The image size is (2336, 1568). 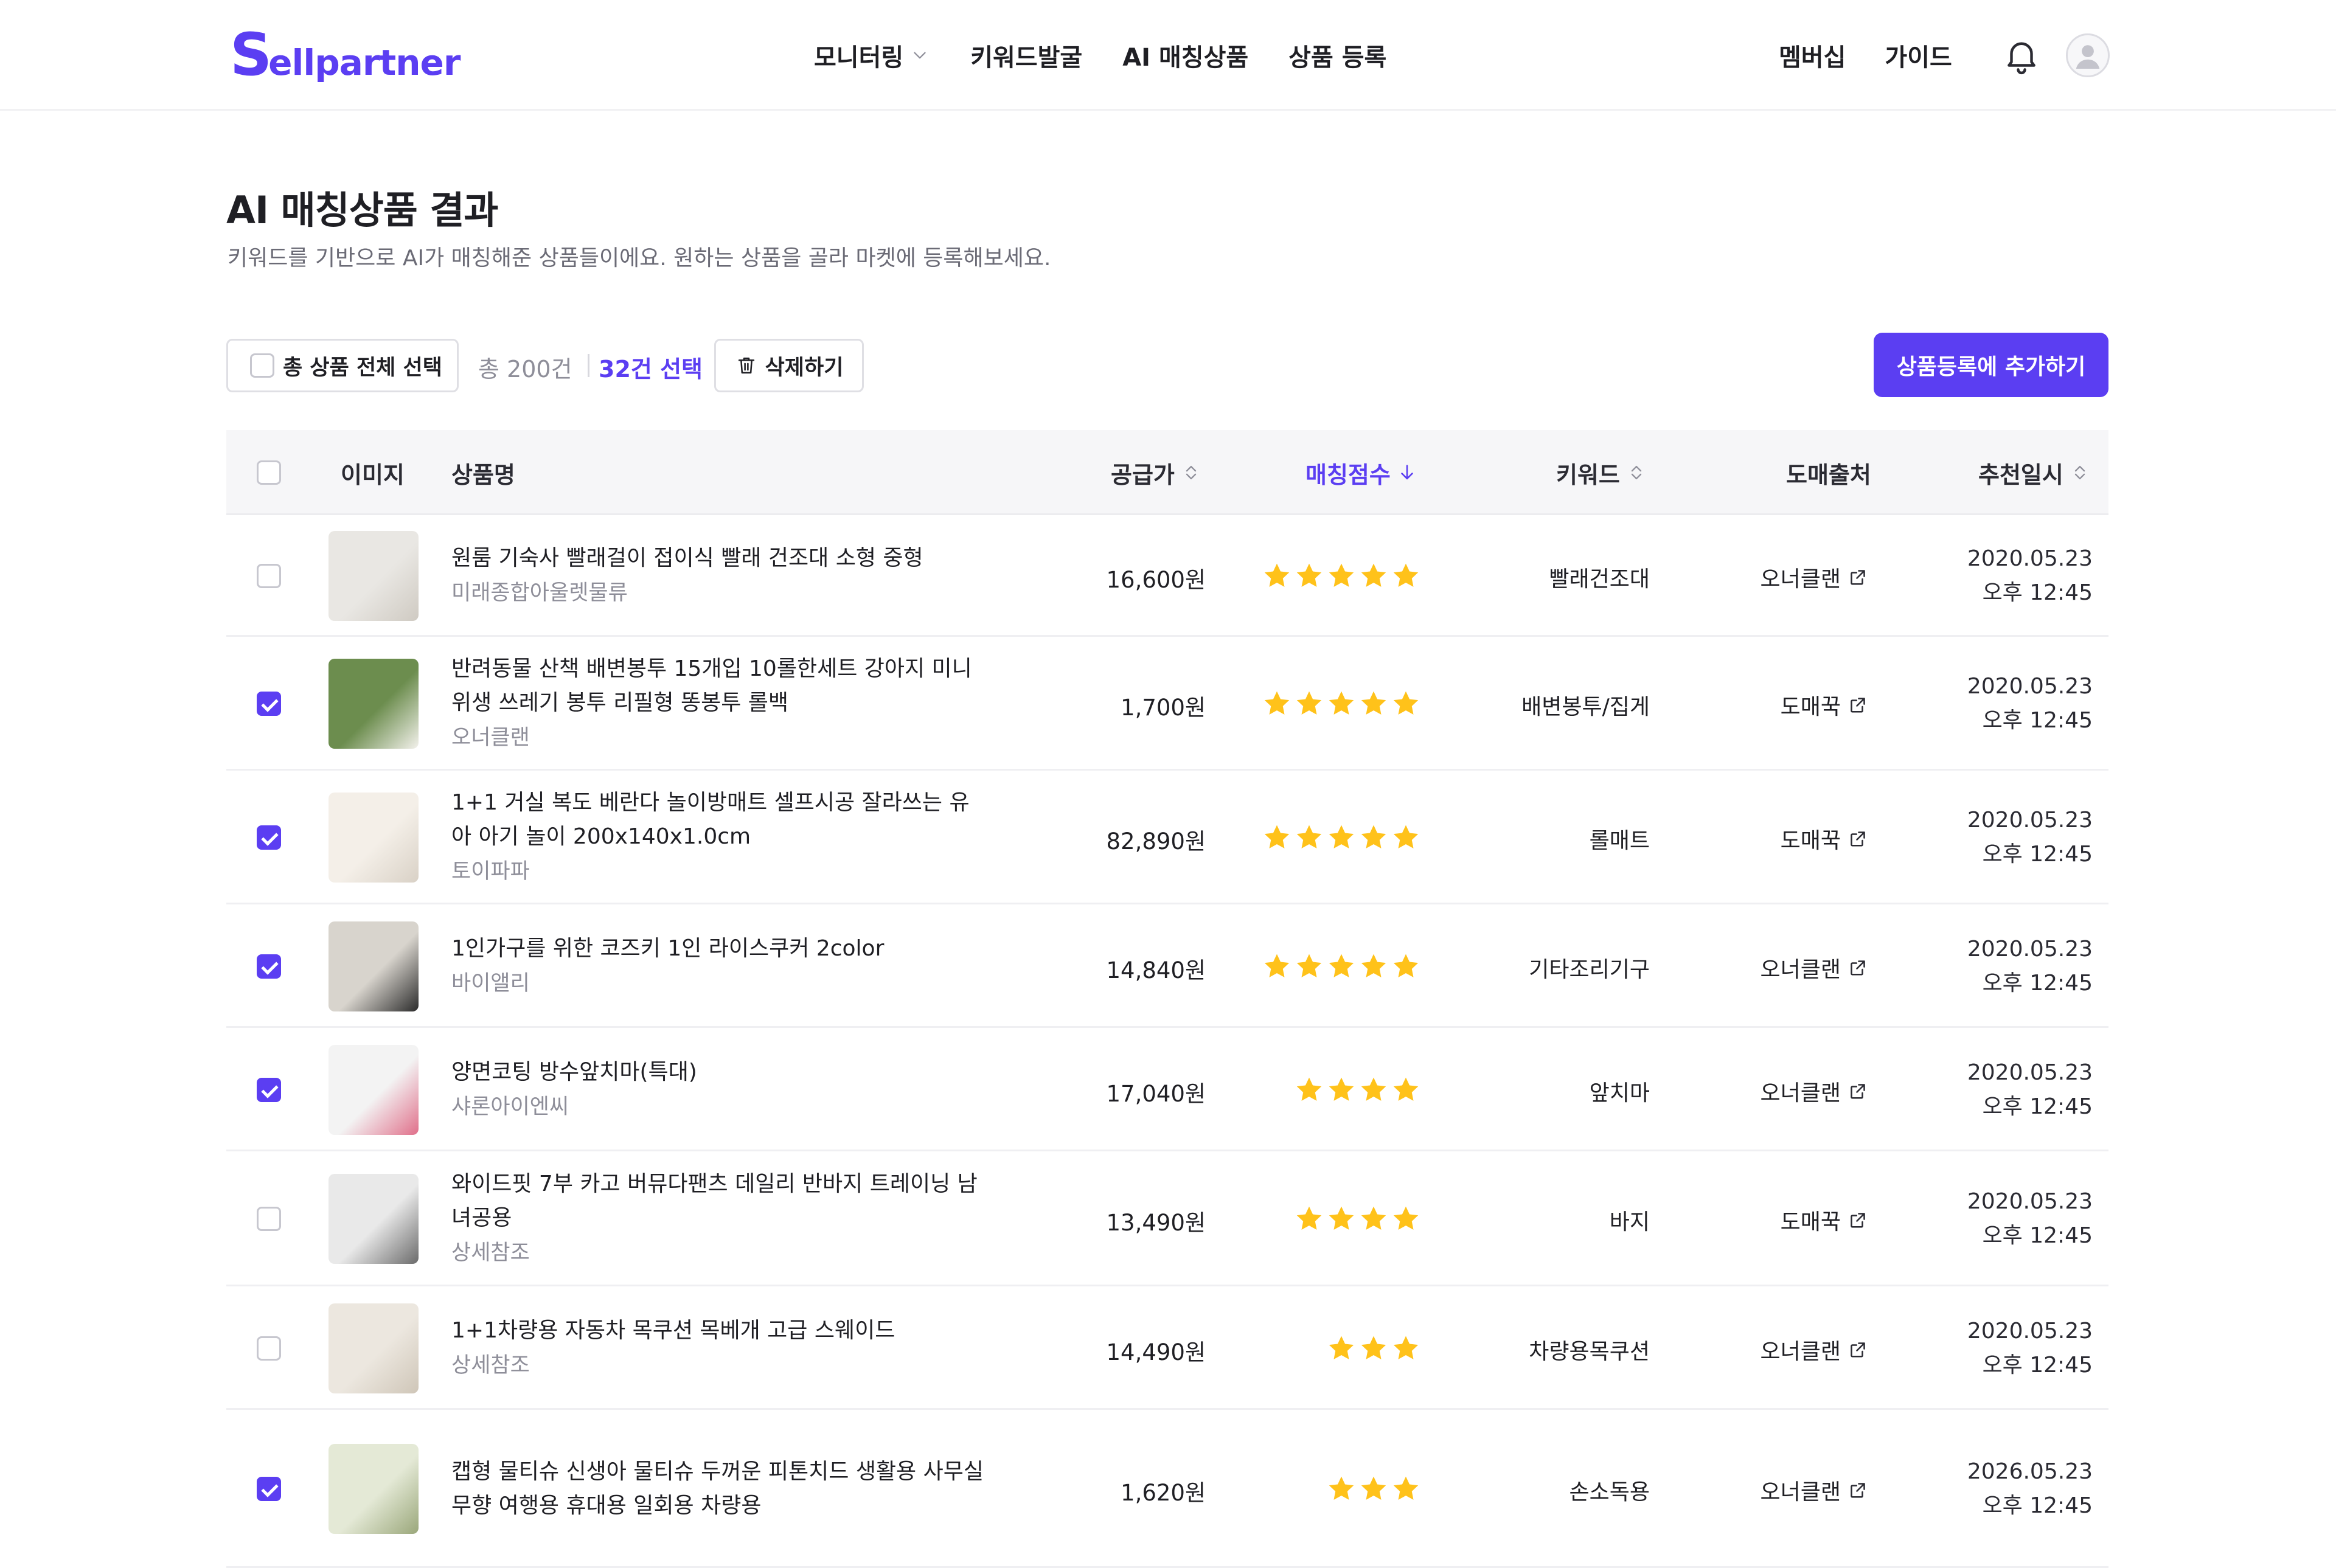 What do you see at coordinates (1589, 1351) in the screenshot?
I see `product-keyword: 차량용목쿠션` at bounding box center [1589, 1351].